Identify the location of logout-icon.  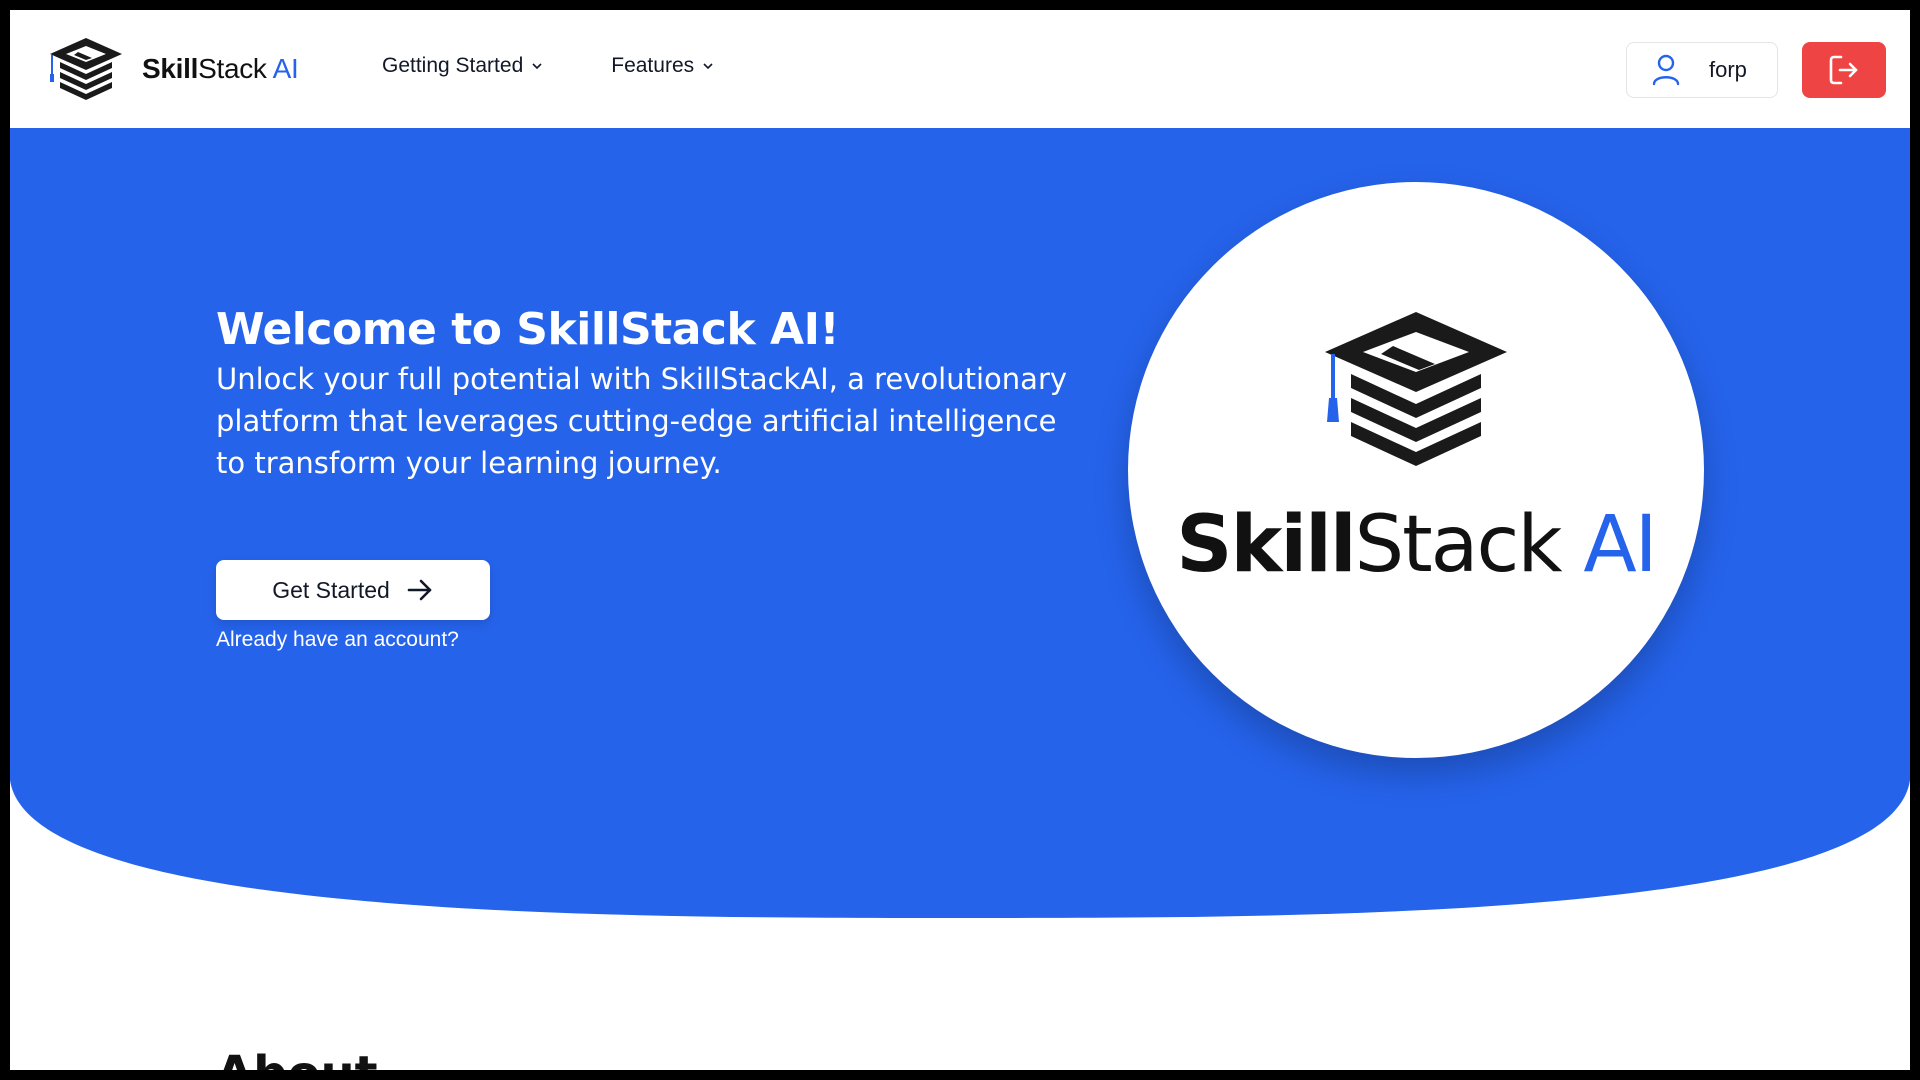
(1843, 70).